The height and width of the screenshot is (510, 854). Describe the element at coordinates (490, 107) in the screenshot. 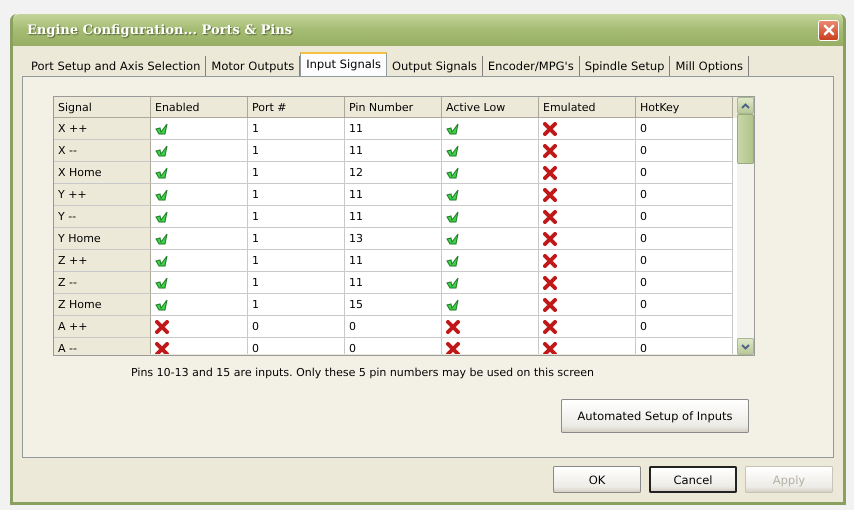

I see `column-header: Active Low` at that location.